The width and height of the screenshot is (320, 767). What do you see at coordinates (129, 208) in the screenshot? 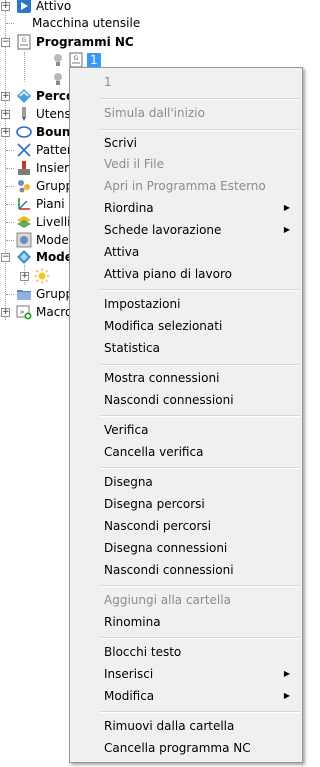
I see `menu-item-label: Riordina` at bounding box center [129, 208].